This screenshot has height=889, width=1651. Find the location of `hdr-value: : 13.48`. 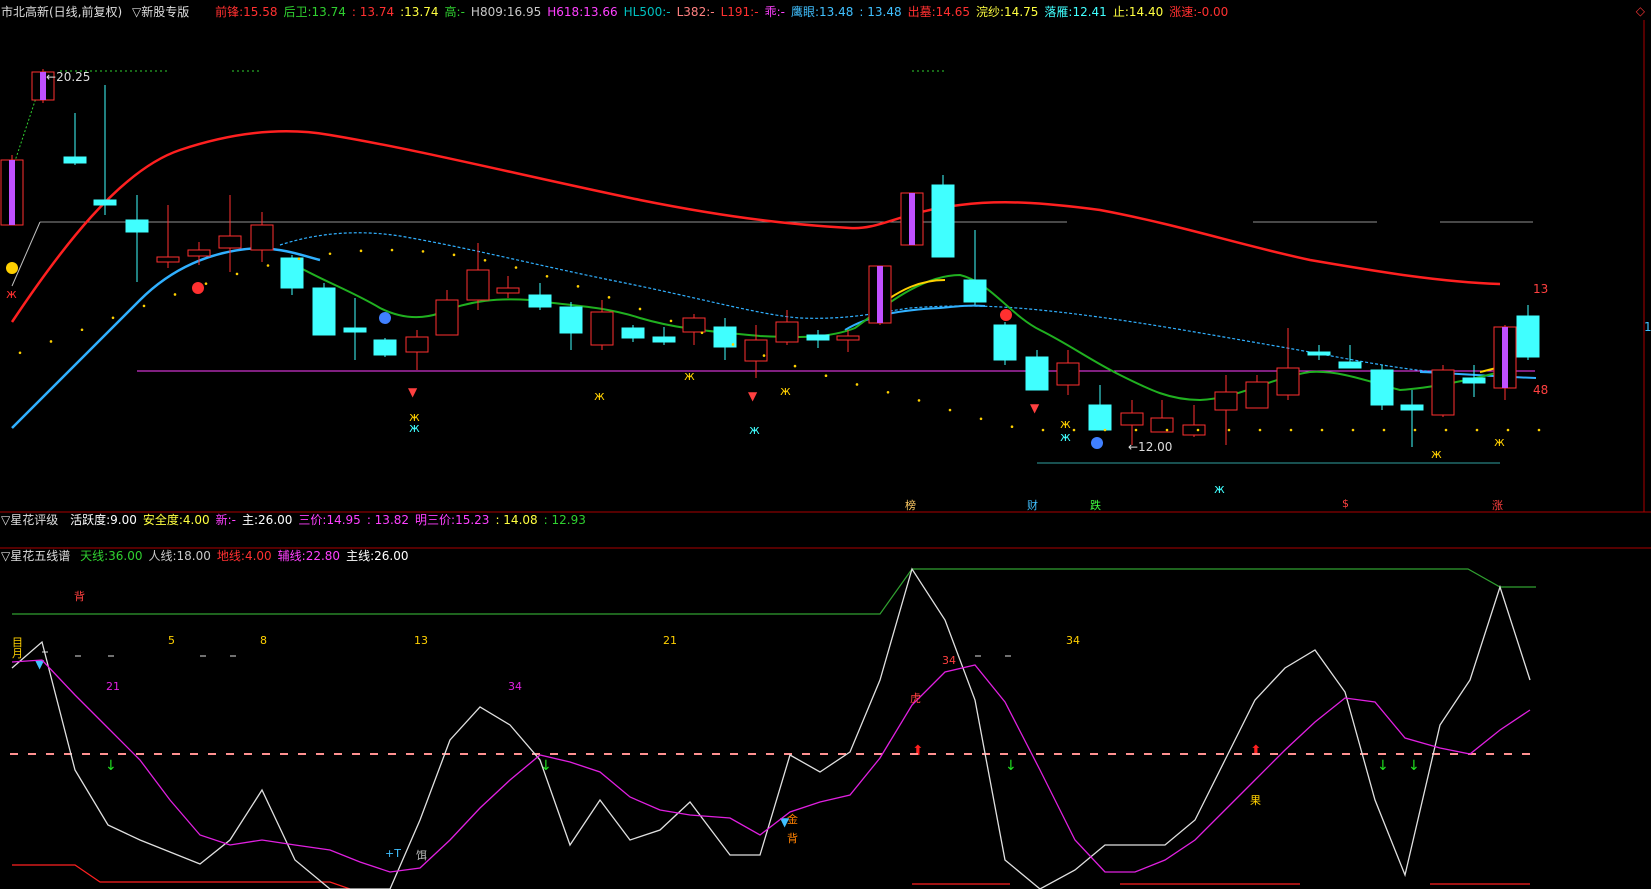

hdr-value: : 13.48 is located at coordinates (880, 12).